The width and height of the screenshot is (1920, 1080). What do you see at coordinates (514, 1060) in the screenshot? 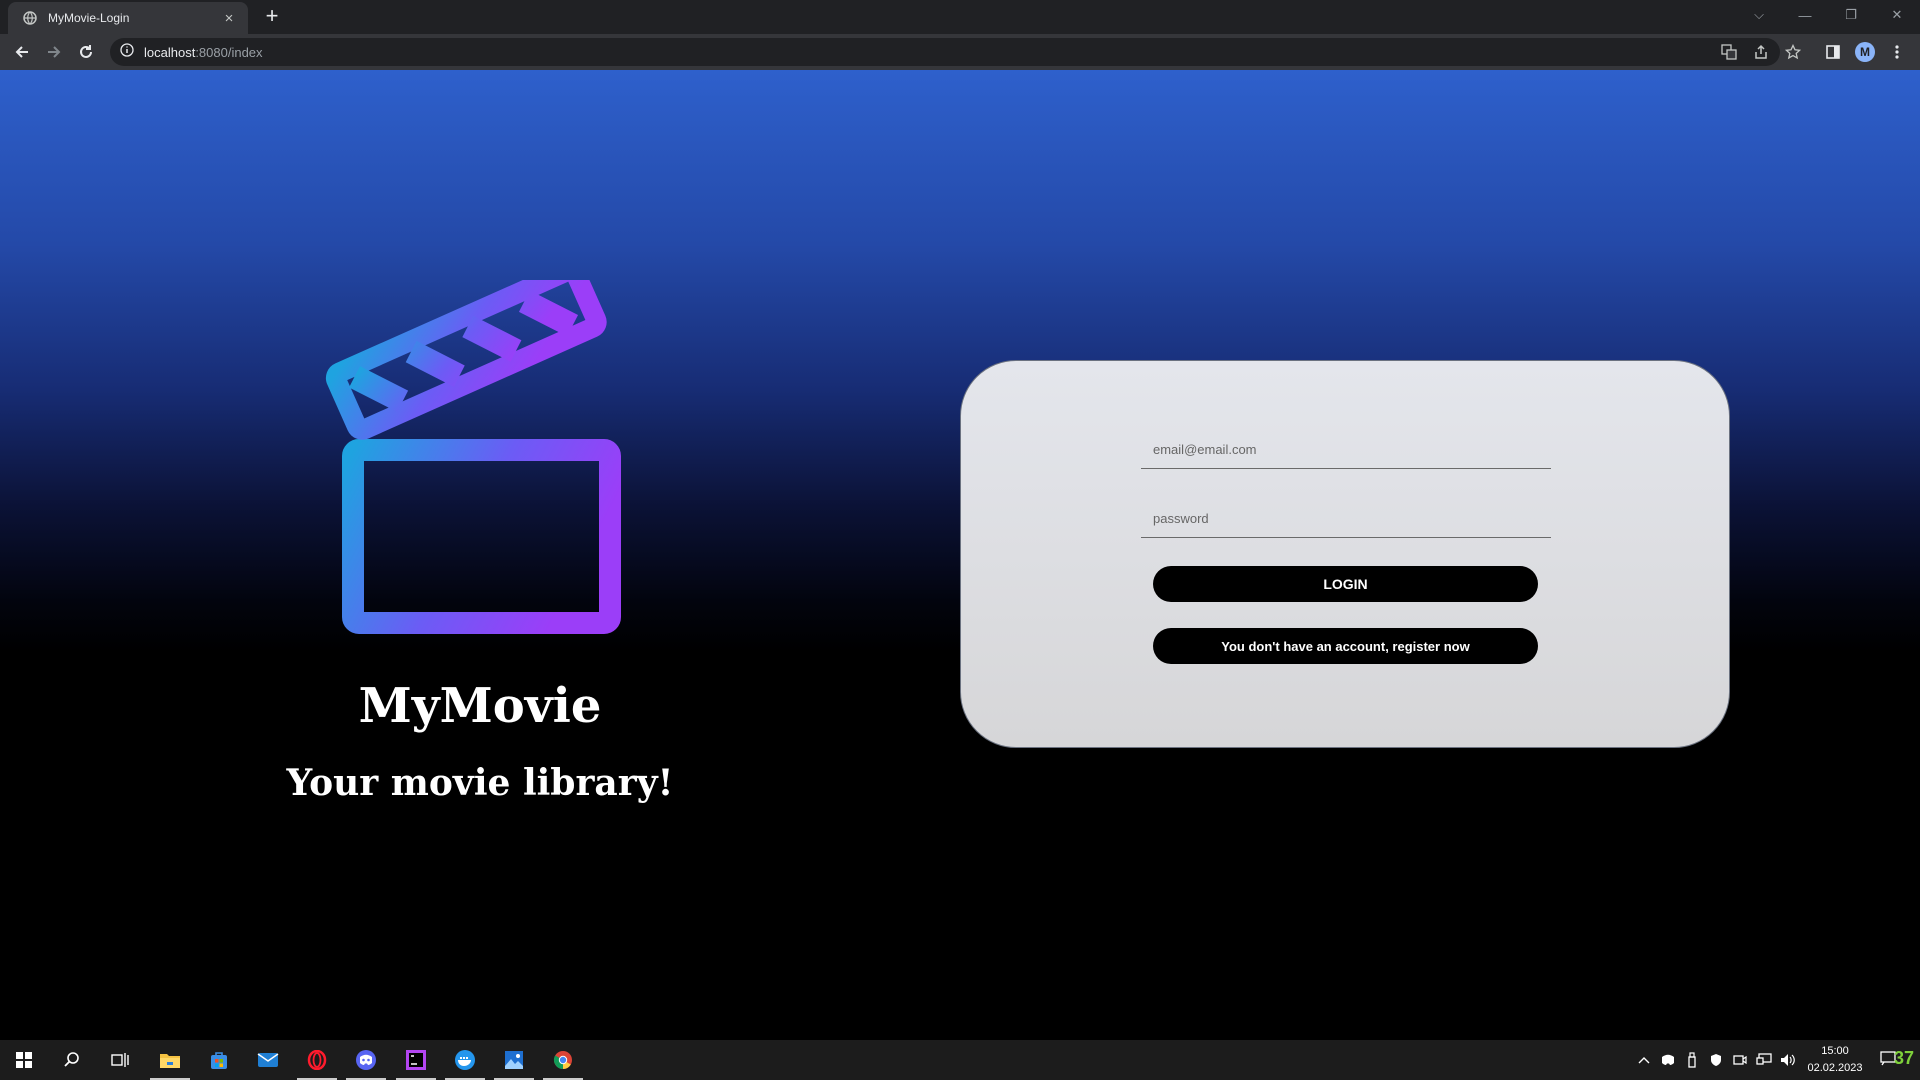
I see `photos-icon` at bounding box center [514, 1060].